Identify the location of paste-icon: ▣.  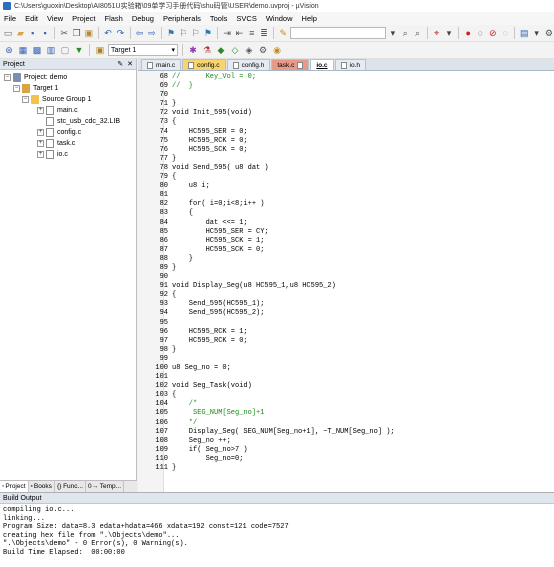
(89, 33).